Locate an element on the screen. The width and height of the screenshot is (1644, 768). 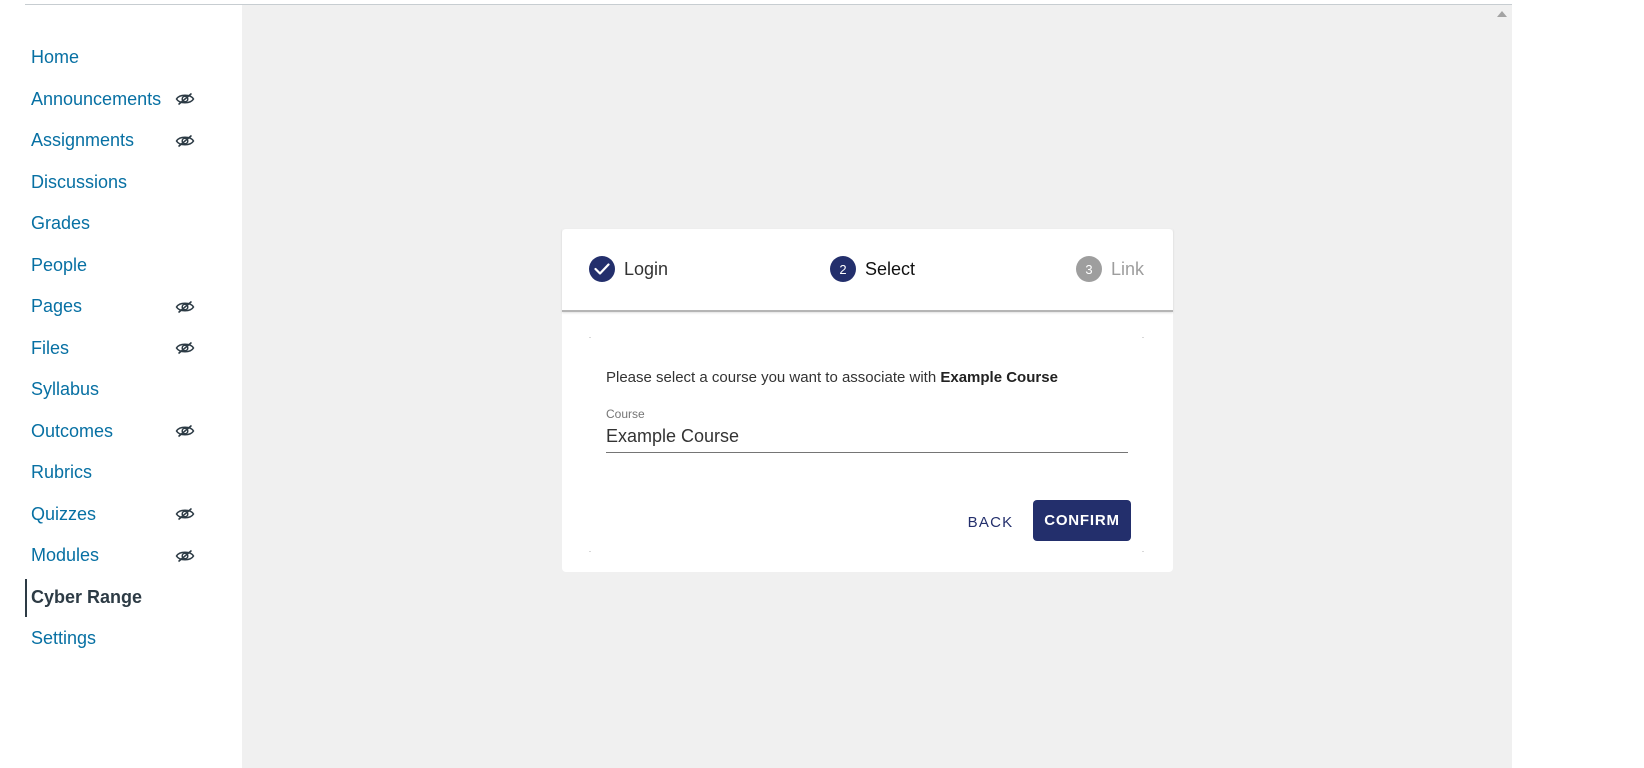
sidebar-item-syllabus: Syllabus is located at coordinates (120, 390).